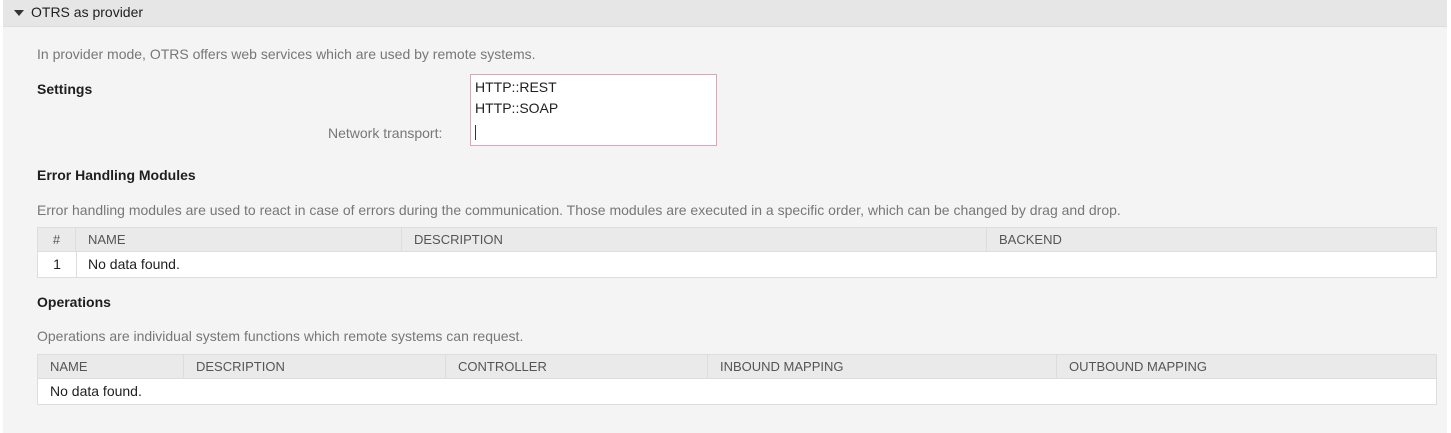 This screenshot has height=433, width=1451. What do you see at coordinates (577, 367) in the screenshot?
I see `column-header-controller: CONTROLLER` at bounding box center [577, 367].